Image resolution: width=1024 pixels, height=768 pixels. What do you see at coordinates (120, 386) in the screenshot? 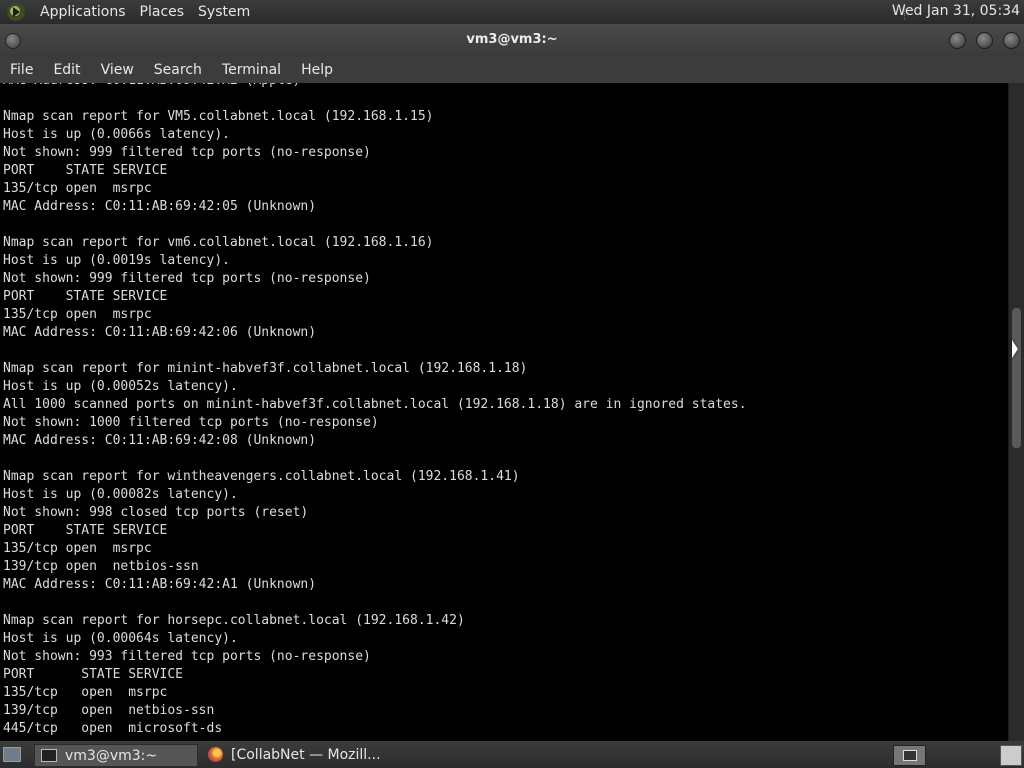
I see `terminal-line: Host is up (0.00052s latency).` at bounding box center [120, 386].